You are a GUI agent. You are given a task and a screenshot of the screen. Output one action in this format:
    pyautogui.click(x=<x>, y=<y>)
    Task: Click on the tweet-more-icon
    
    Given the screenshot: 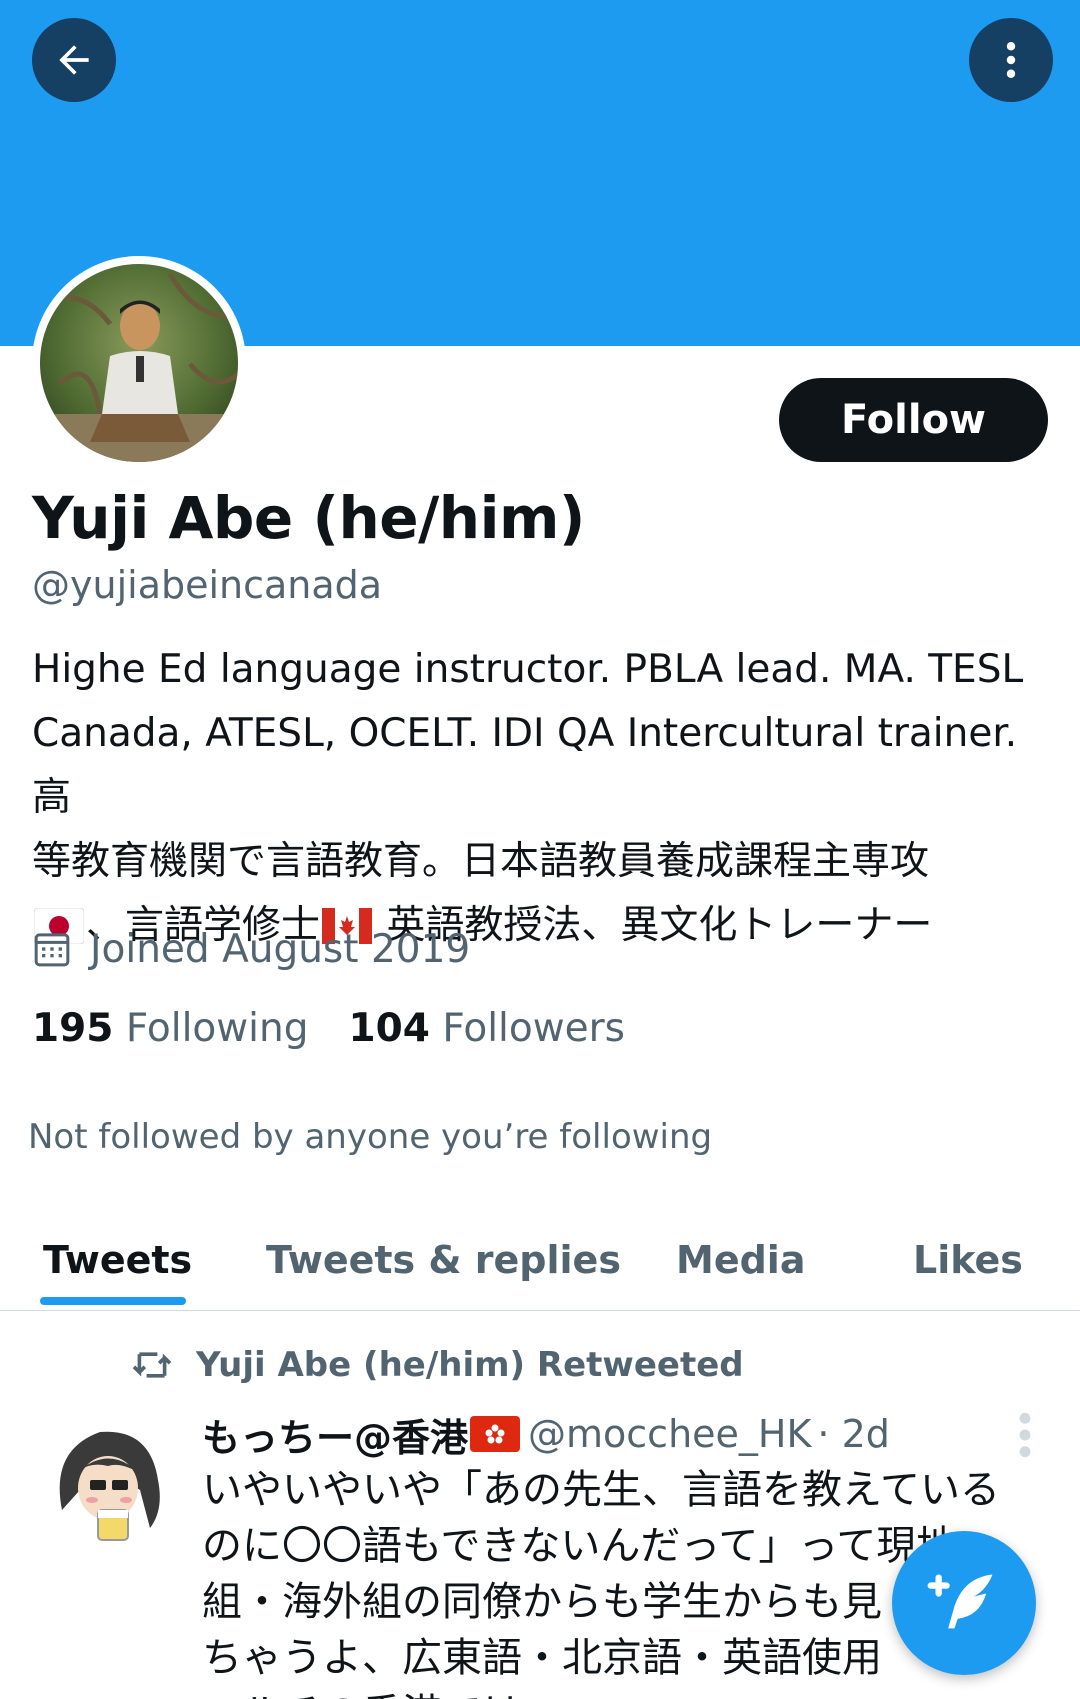 What is the action you would take?
    pyautogui.click(x=1025, y=1435)
    